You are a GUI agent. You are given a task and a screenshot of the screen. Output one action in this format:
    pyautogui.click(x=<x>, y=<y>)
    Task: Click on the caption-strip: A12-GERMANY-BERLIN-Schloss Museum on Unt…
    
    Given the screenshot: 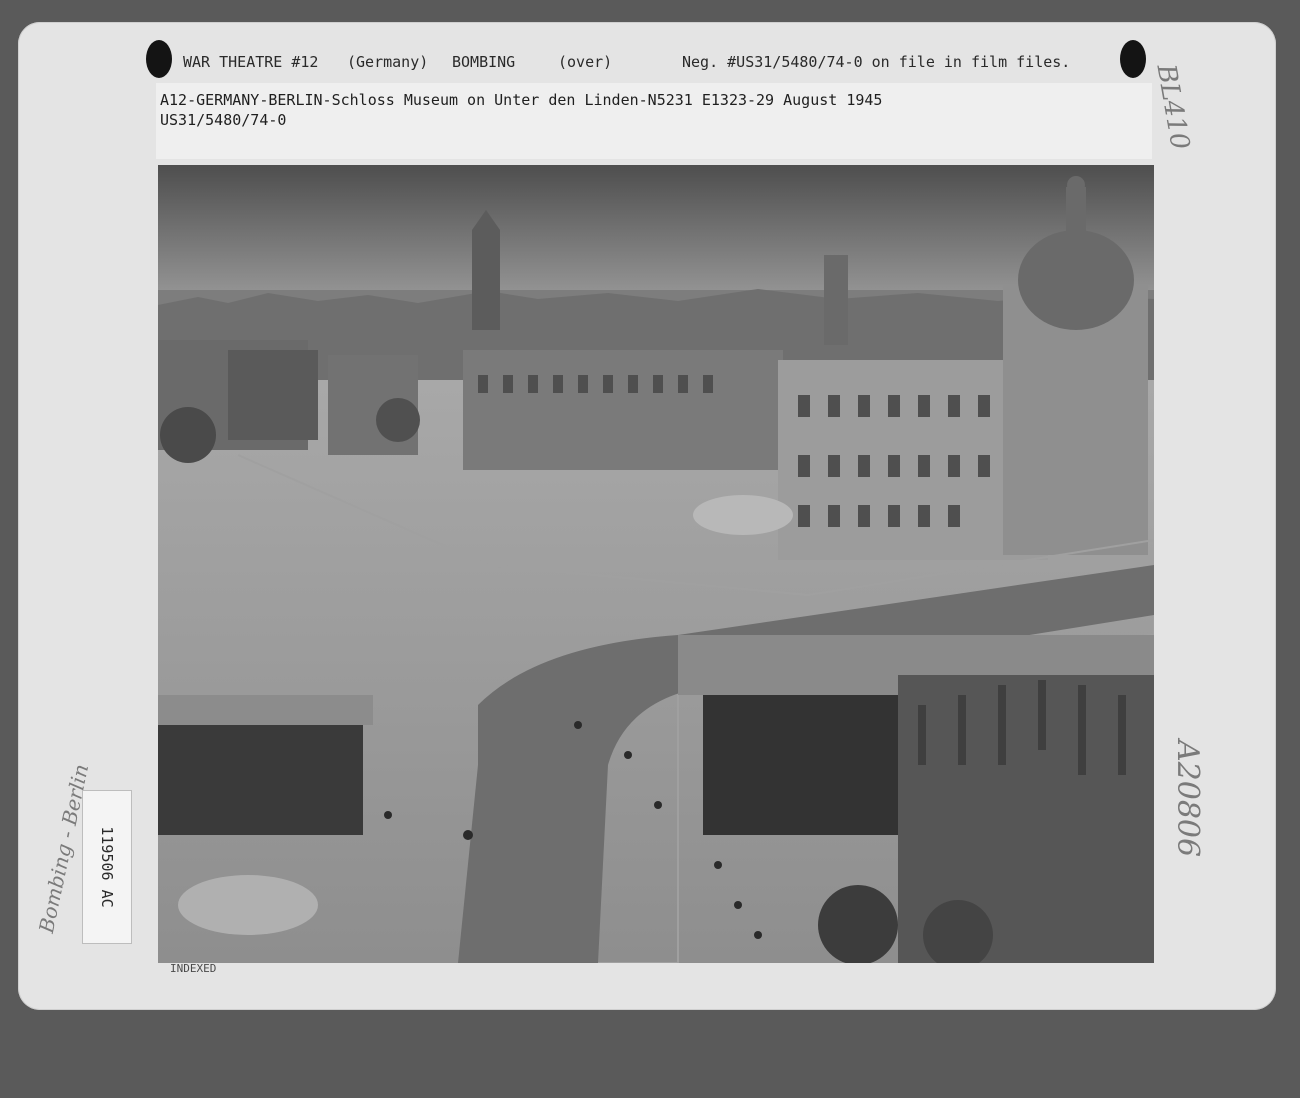 What is the action you would take?
    pyautogui.click(x=654, y=121)
    